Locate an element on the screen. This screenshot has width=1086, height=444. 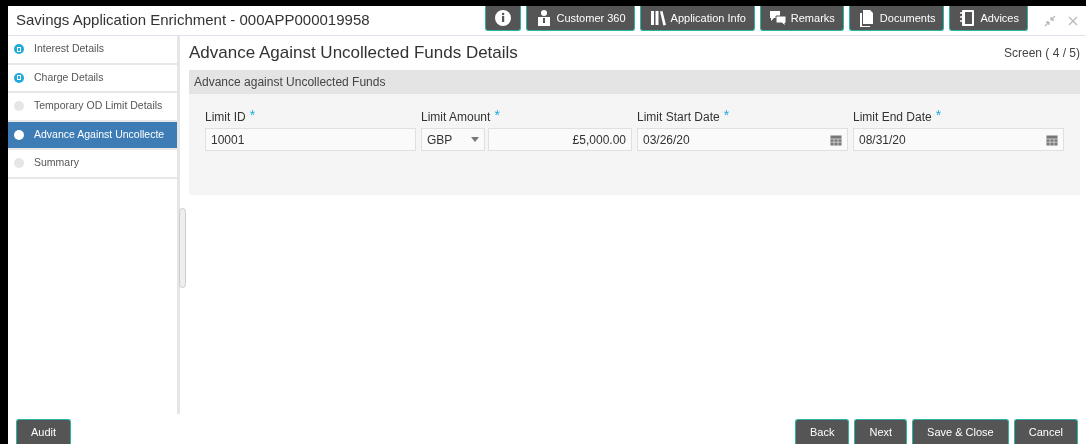
books-icon is located at coordinates (657, 18).